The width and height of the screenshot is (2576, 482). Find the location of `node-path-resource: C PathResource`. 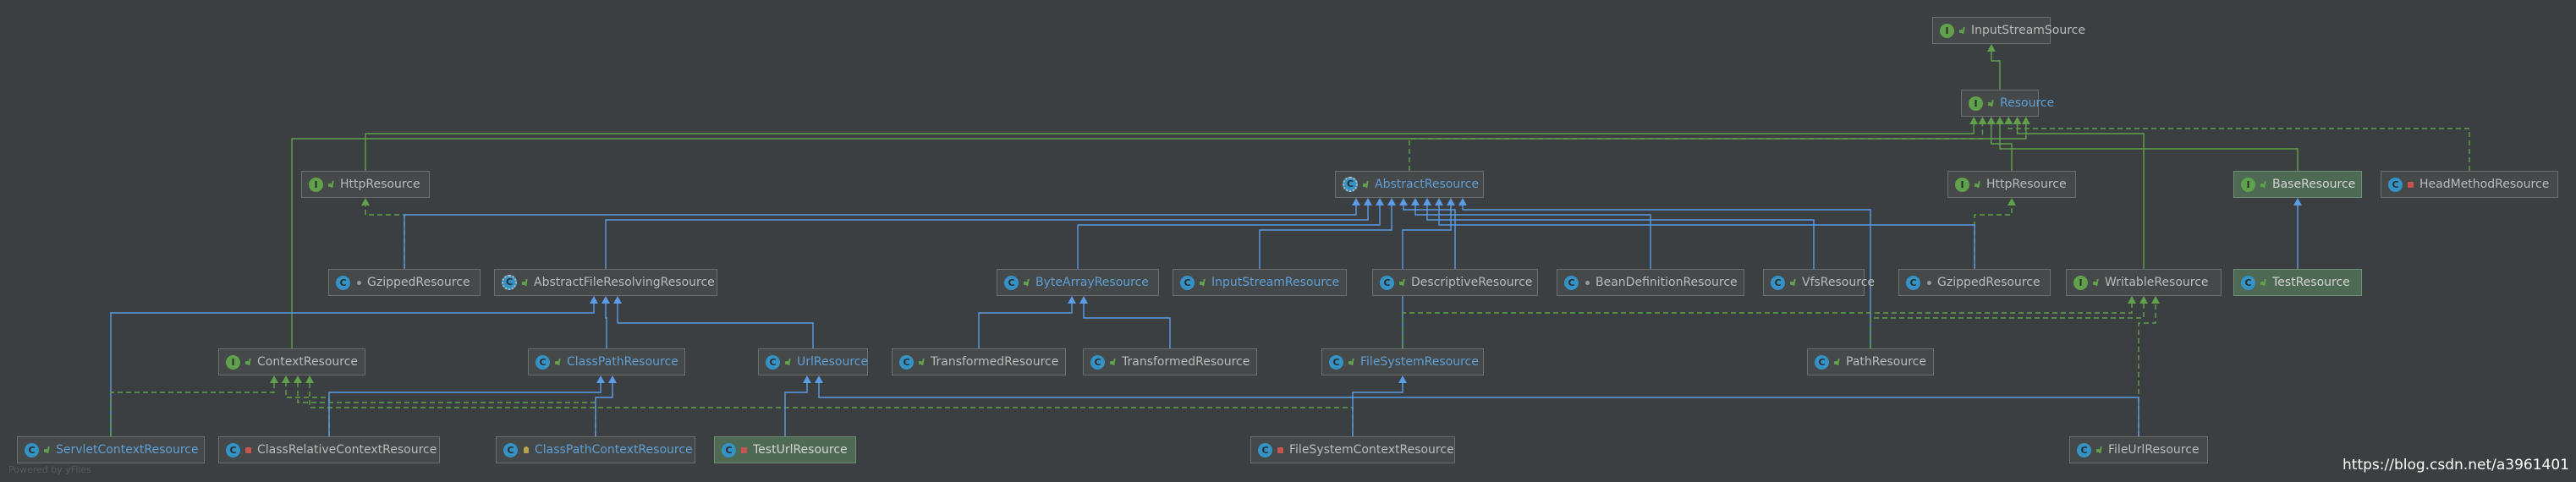

node-path-resource: C PathResource is located at coordinates (1871, 361).